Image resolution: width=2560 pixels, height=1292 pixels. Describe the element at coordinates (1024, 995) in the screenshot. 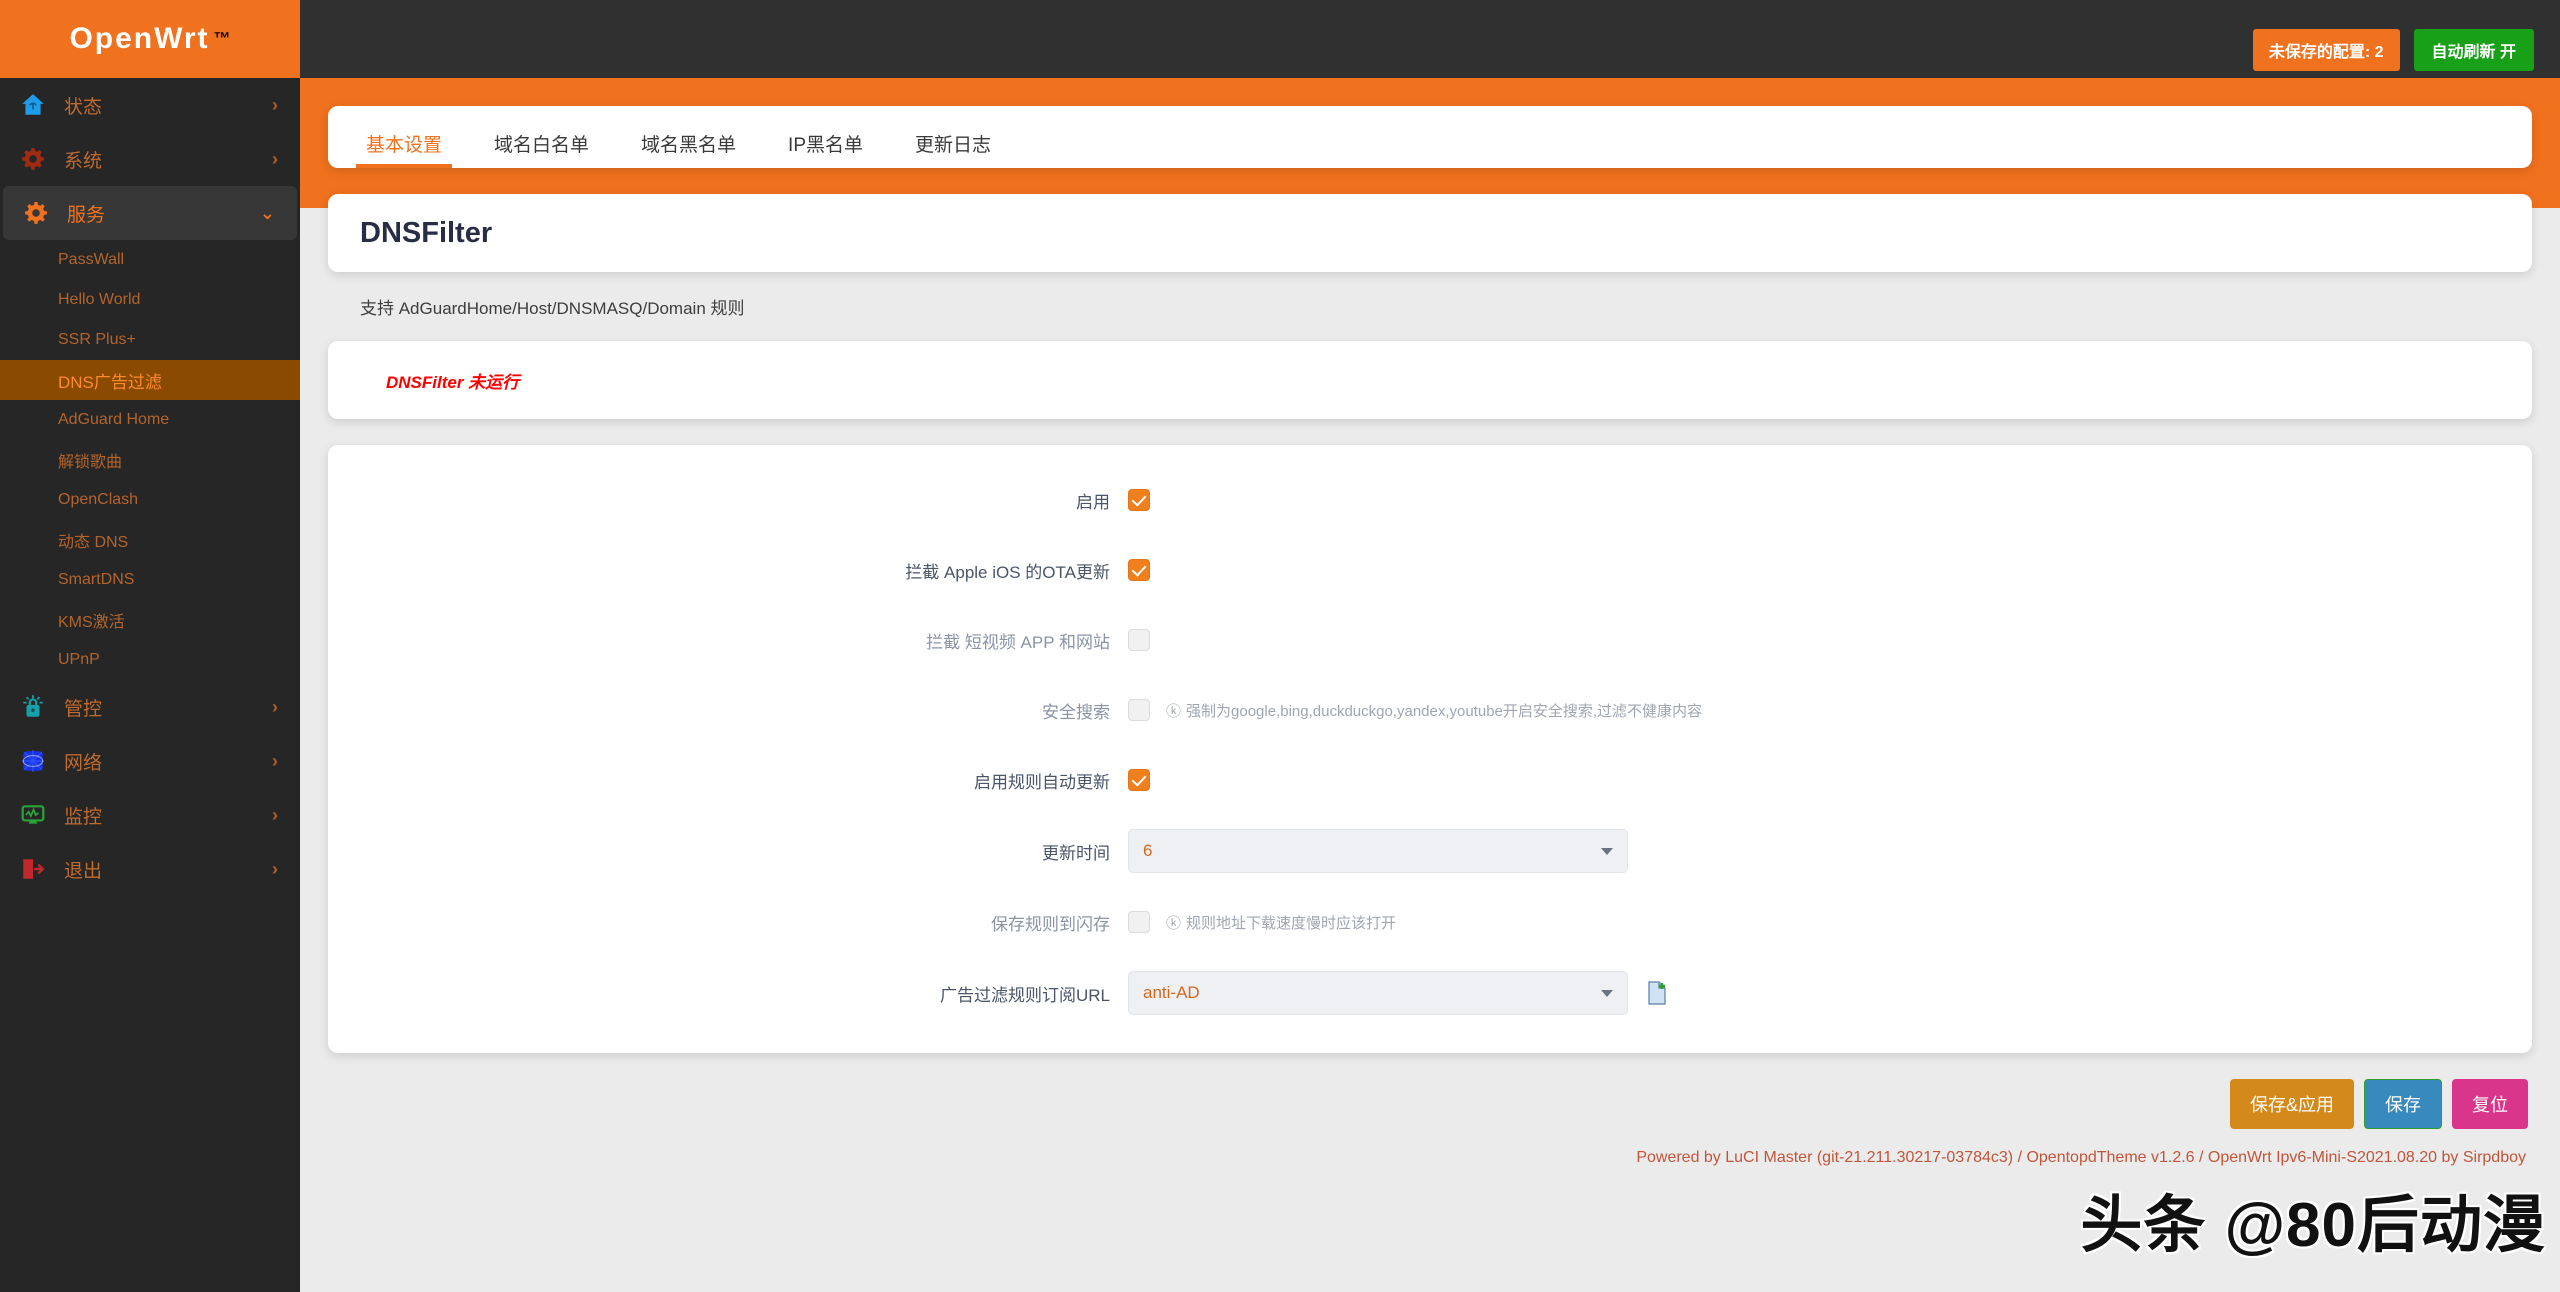

I see `form-row-label-7: 广告过滤规则订阅URL` at that location.